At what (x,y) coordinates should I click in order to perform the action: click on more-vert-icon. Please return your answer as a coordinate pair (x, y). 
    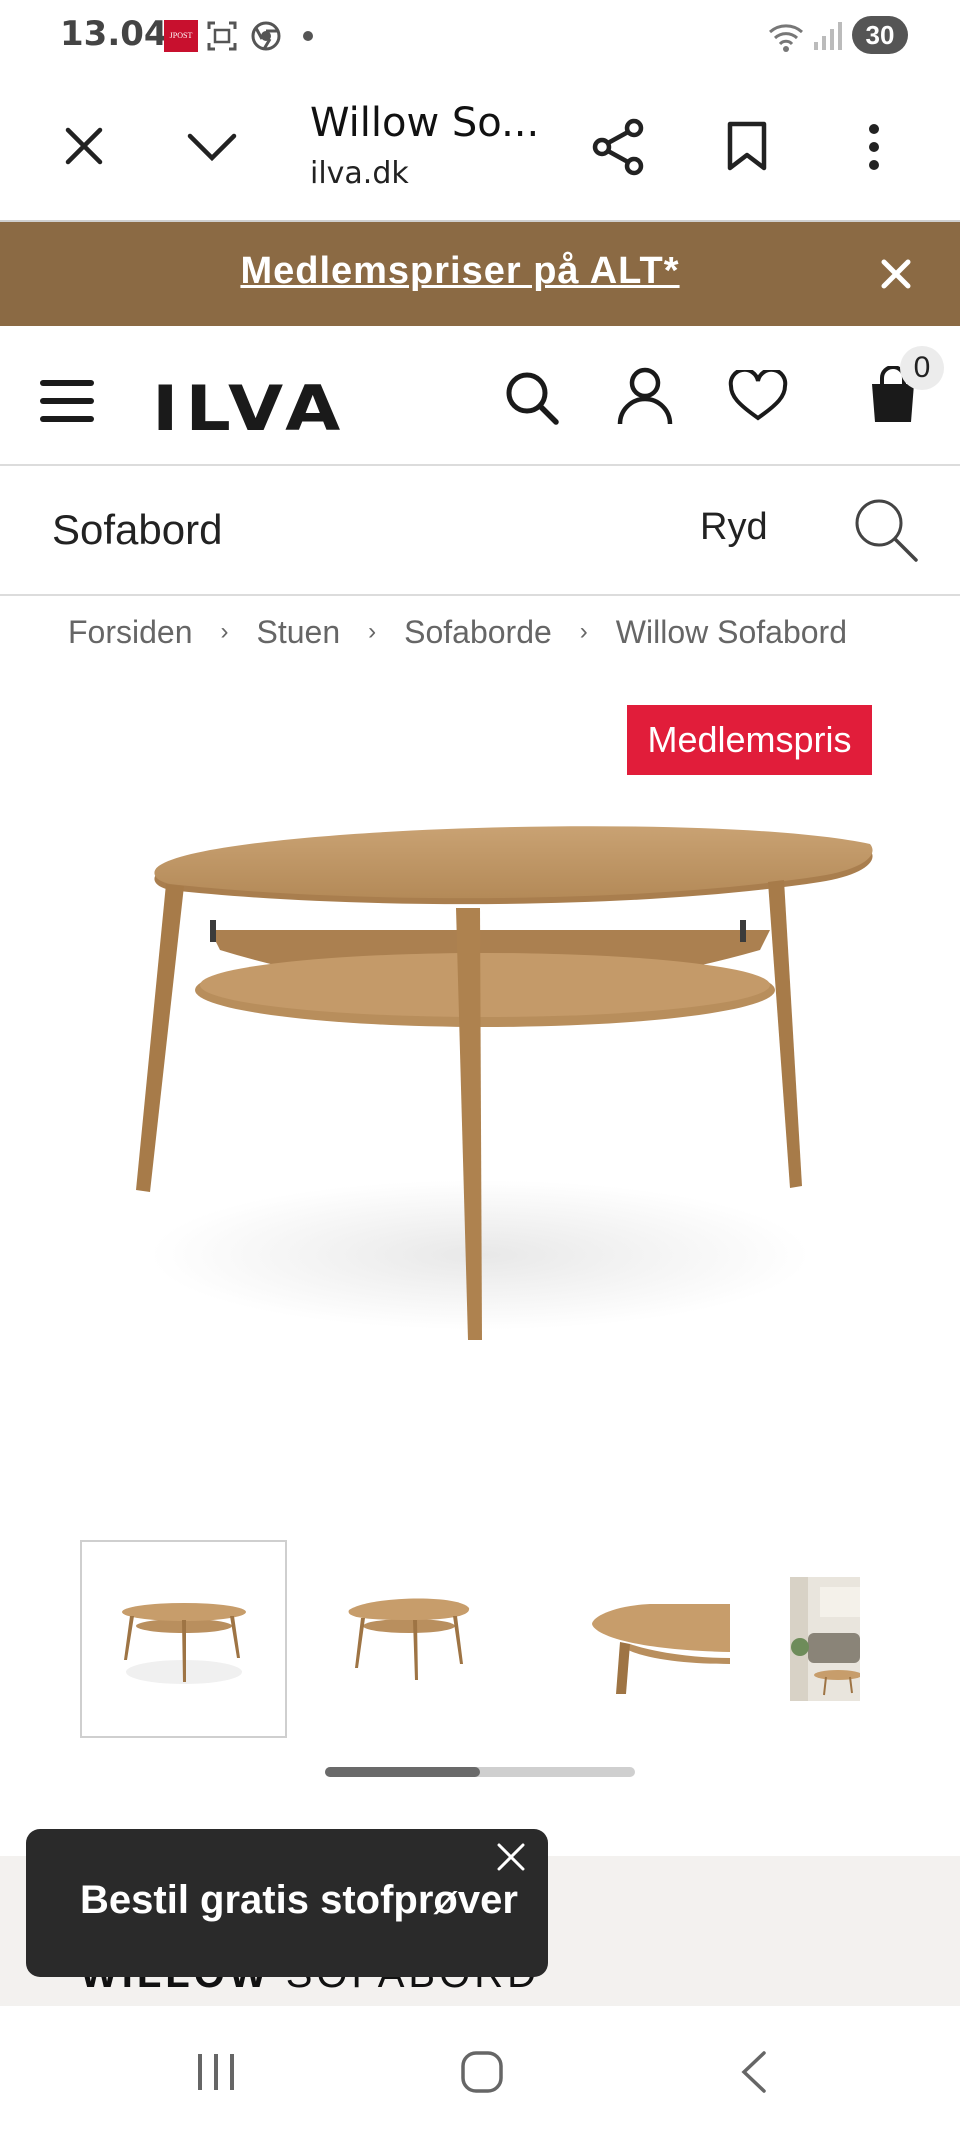
    Looking at the image, I should click on (874, 147).